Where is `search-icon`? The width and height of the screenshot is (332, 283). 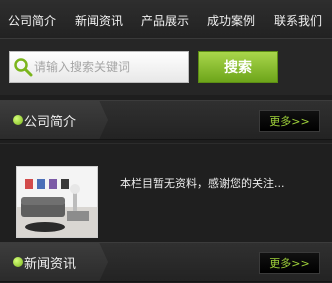
search-icon is located at coordinates (23, 67).